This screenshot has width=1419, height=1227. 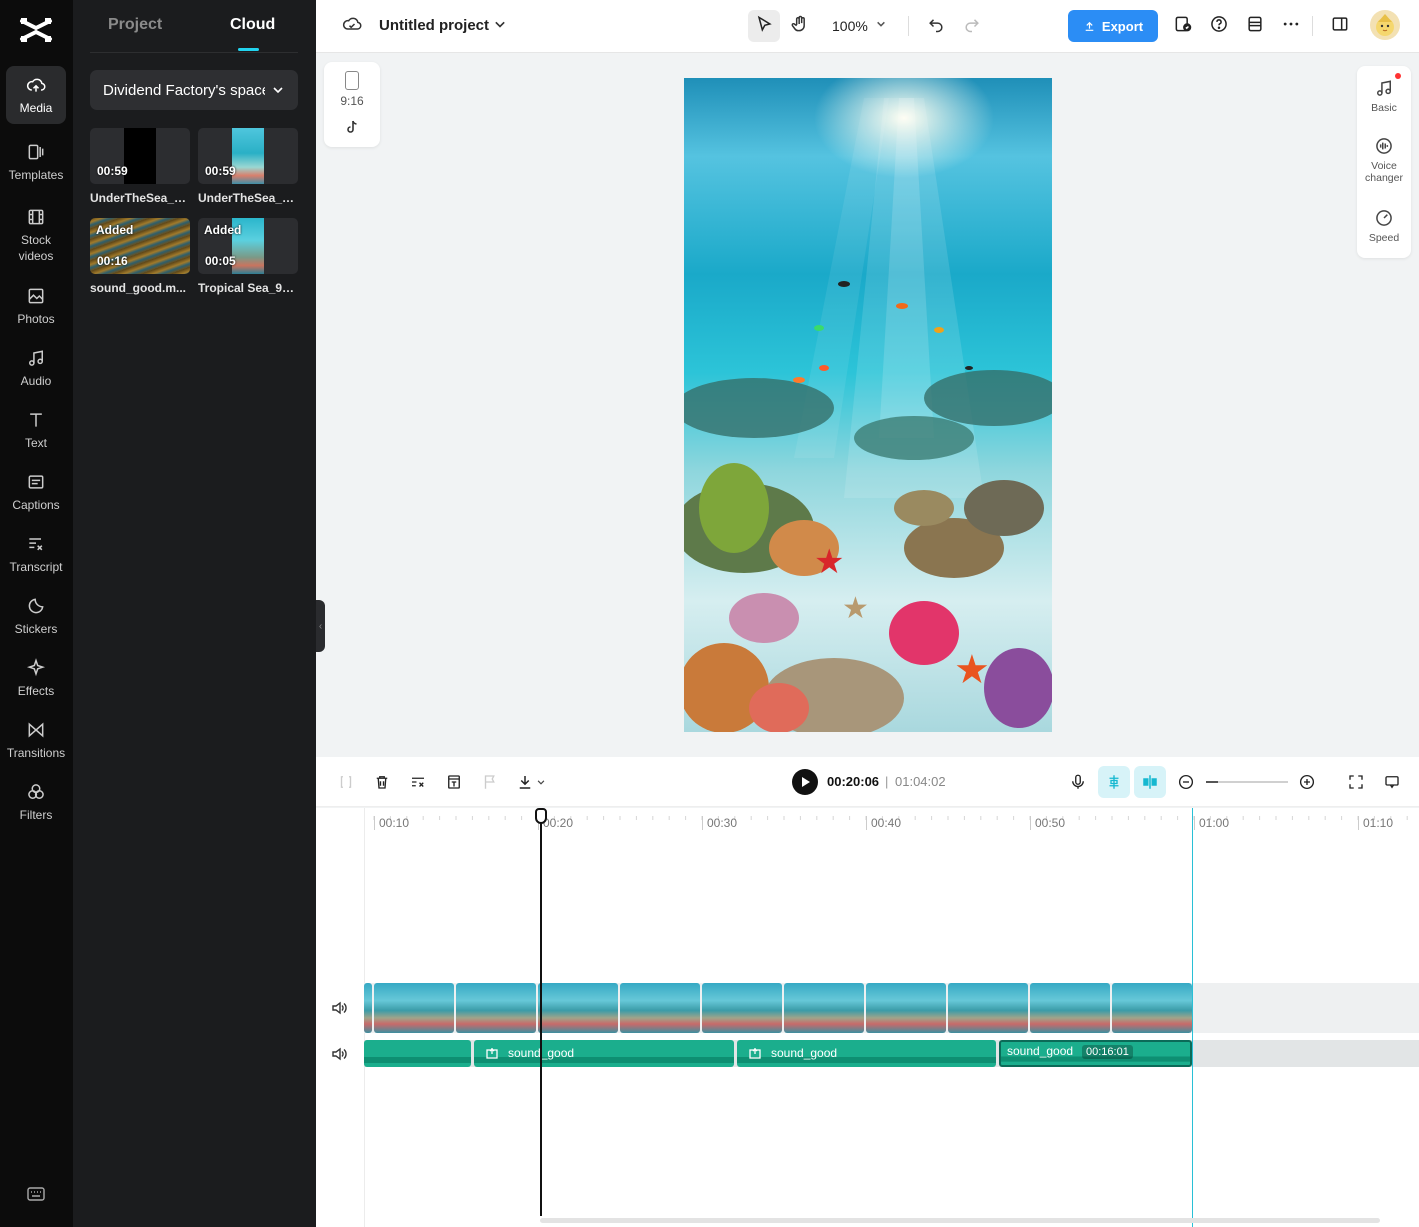 I want to click on split-icon, so click(x=346, y=782).